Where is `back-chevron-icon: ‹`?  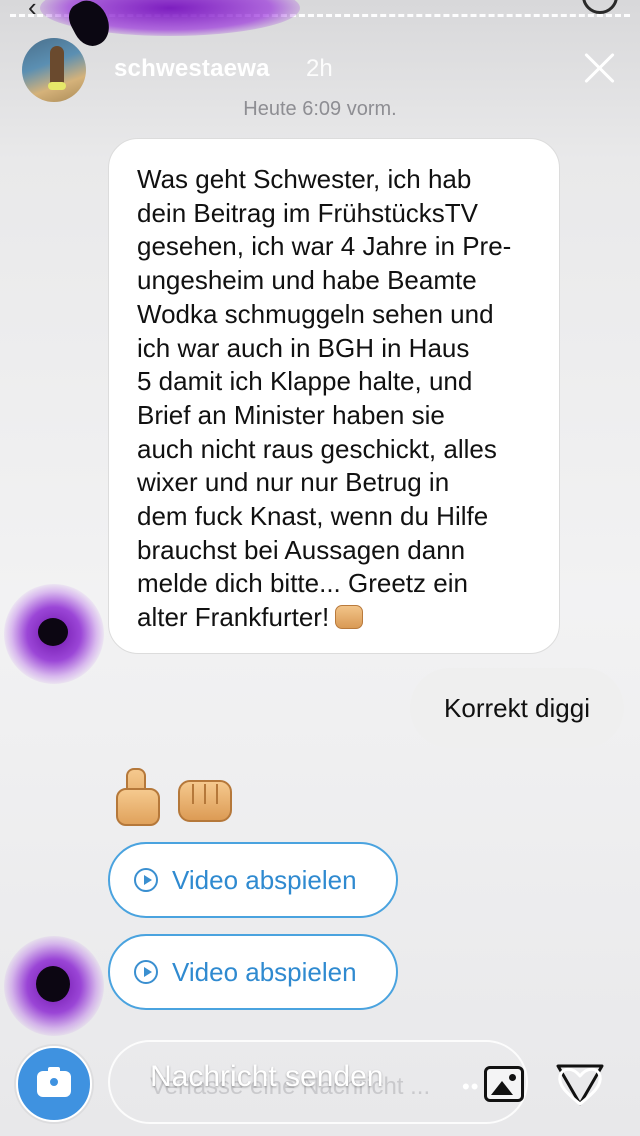
back-chevron-icon: ‹ is located at coordinates (32, 11).